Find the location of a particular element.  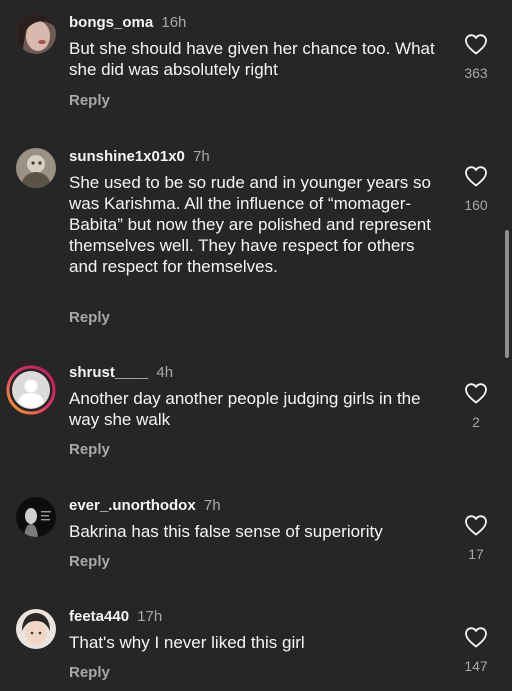

comment-header: ever_.unorthodox 7h is located at coordinates (145, 506).